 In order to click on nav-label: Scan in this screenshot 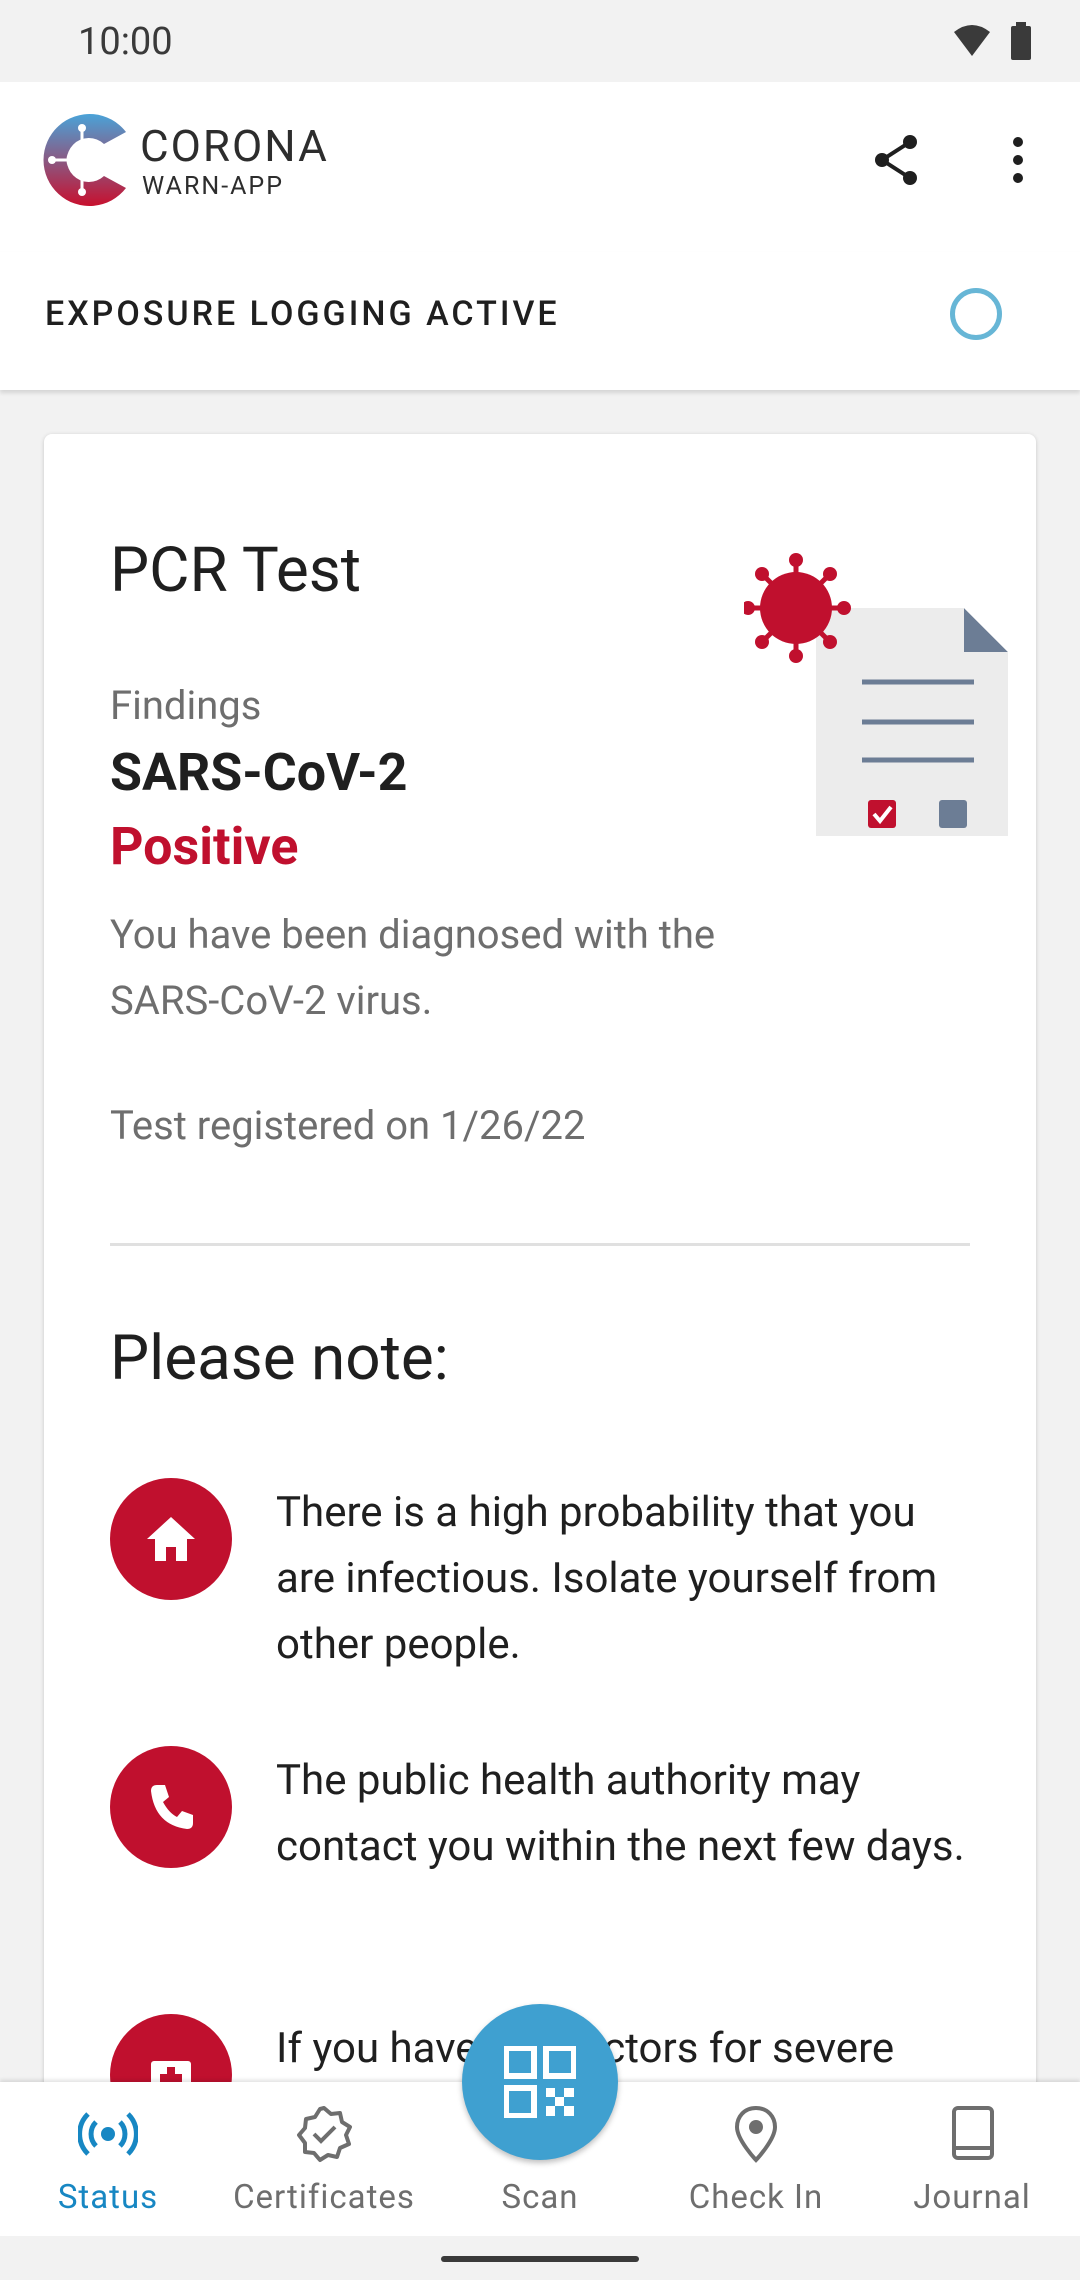, I will do `click(540, 2197)`.